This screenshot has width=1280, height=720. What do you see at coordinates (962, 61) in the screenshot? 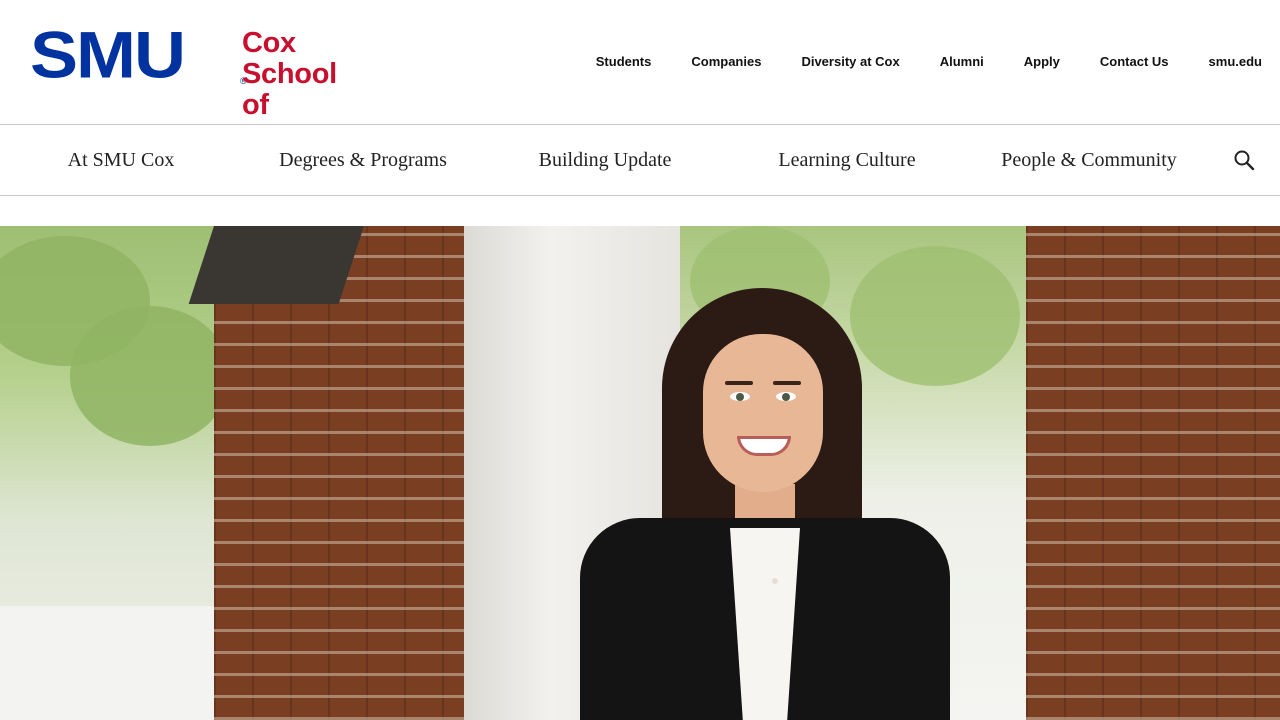
I see `utility-link-alumni: Alumni` at bounding box center [962, 61].